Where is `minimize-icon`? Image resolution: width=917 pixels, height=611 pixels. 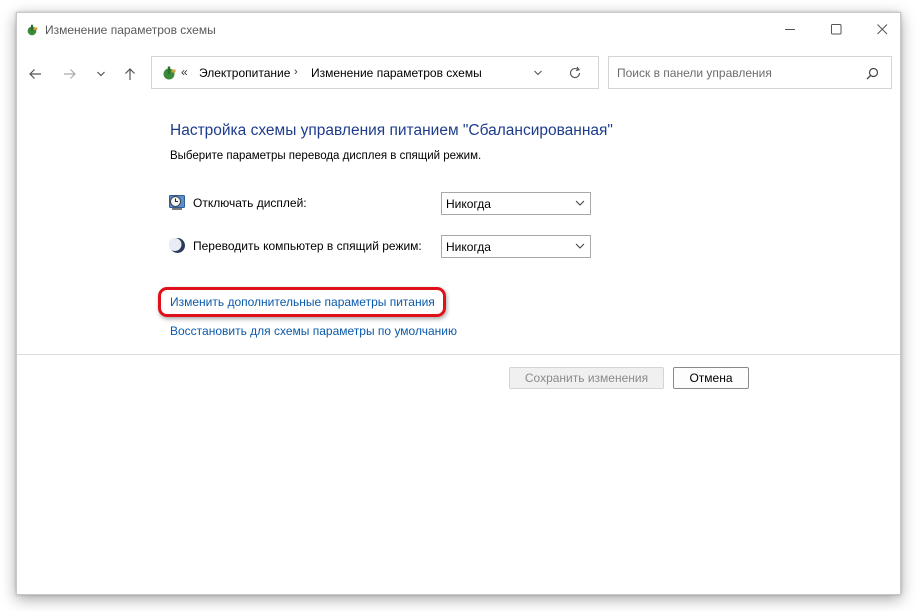
minimize-icon is located at coordinates (789, 29).